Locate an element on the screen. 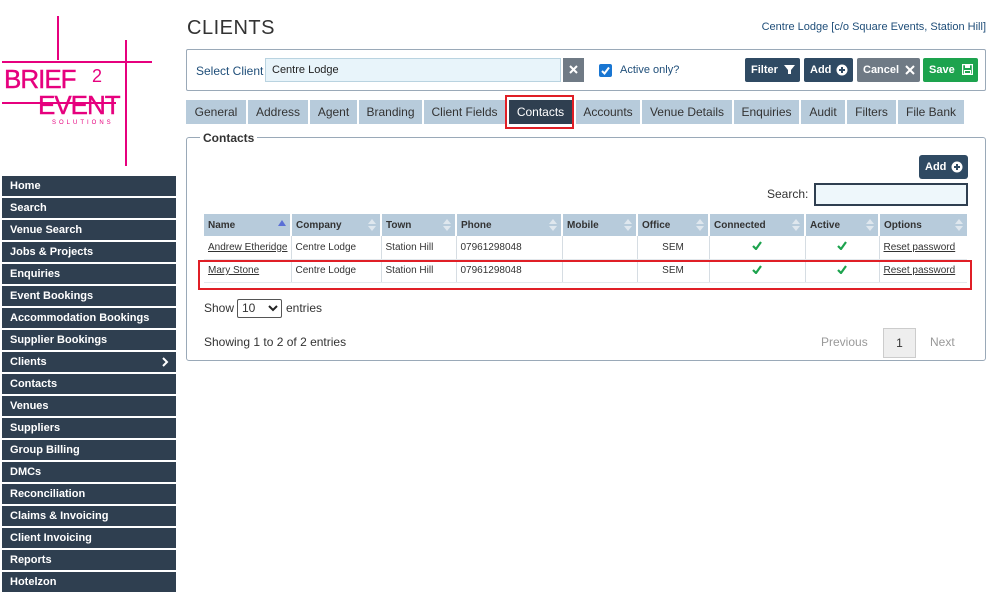 The height and width of the screenshot is (600, 1002). tab-branding: Branding is located at coordinates (390, 112).